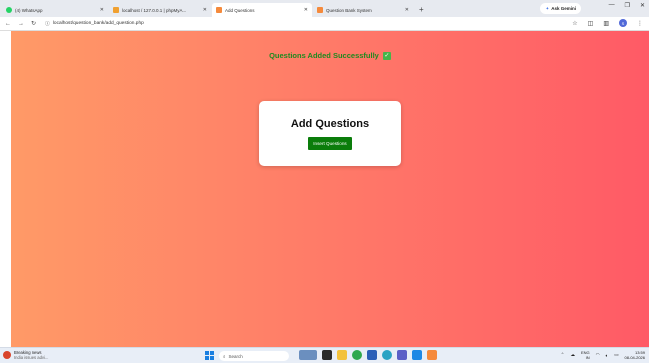 This screenshot has width=649, height=363. What do you see at coordinates (308, 355) in the screenshot?
I see `mountain-app-icon` at bounding box center [308, 355].